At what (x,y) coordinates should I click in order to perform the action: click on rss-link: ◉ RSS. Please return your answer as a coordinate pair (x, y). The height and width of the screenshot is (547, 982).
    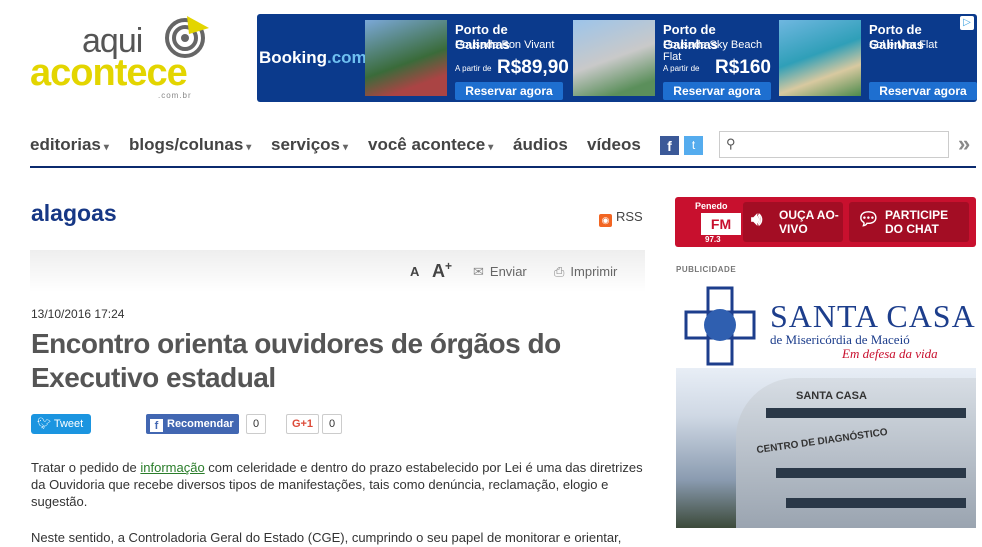
    Looking at the image, I should click on (621, 218).